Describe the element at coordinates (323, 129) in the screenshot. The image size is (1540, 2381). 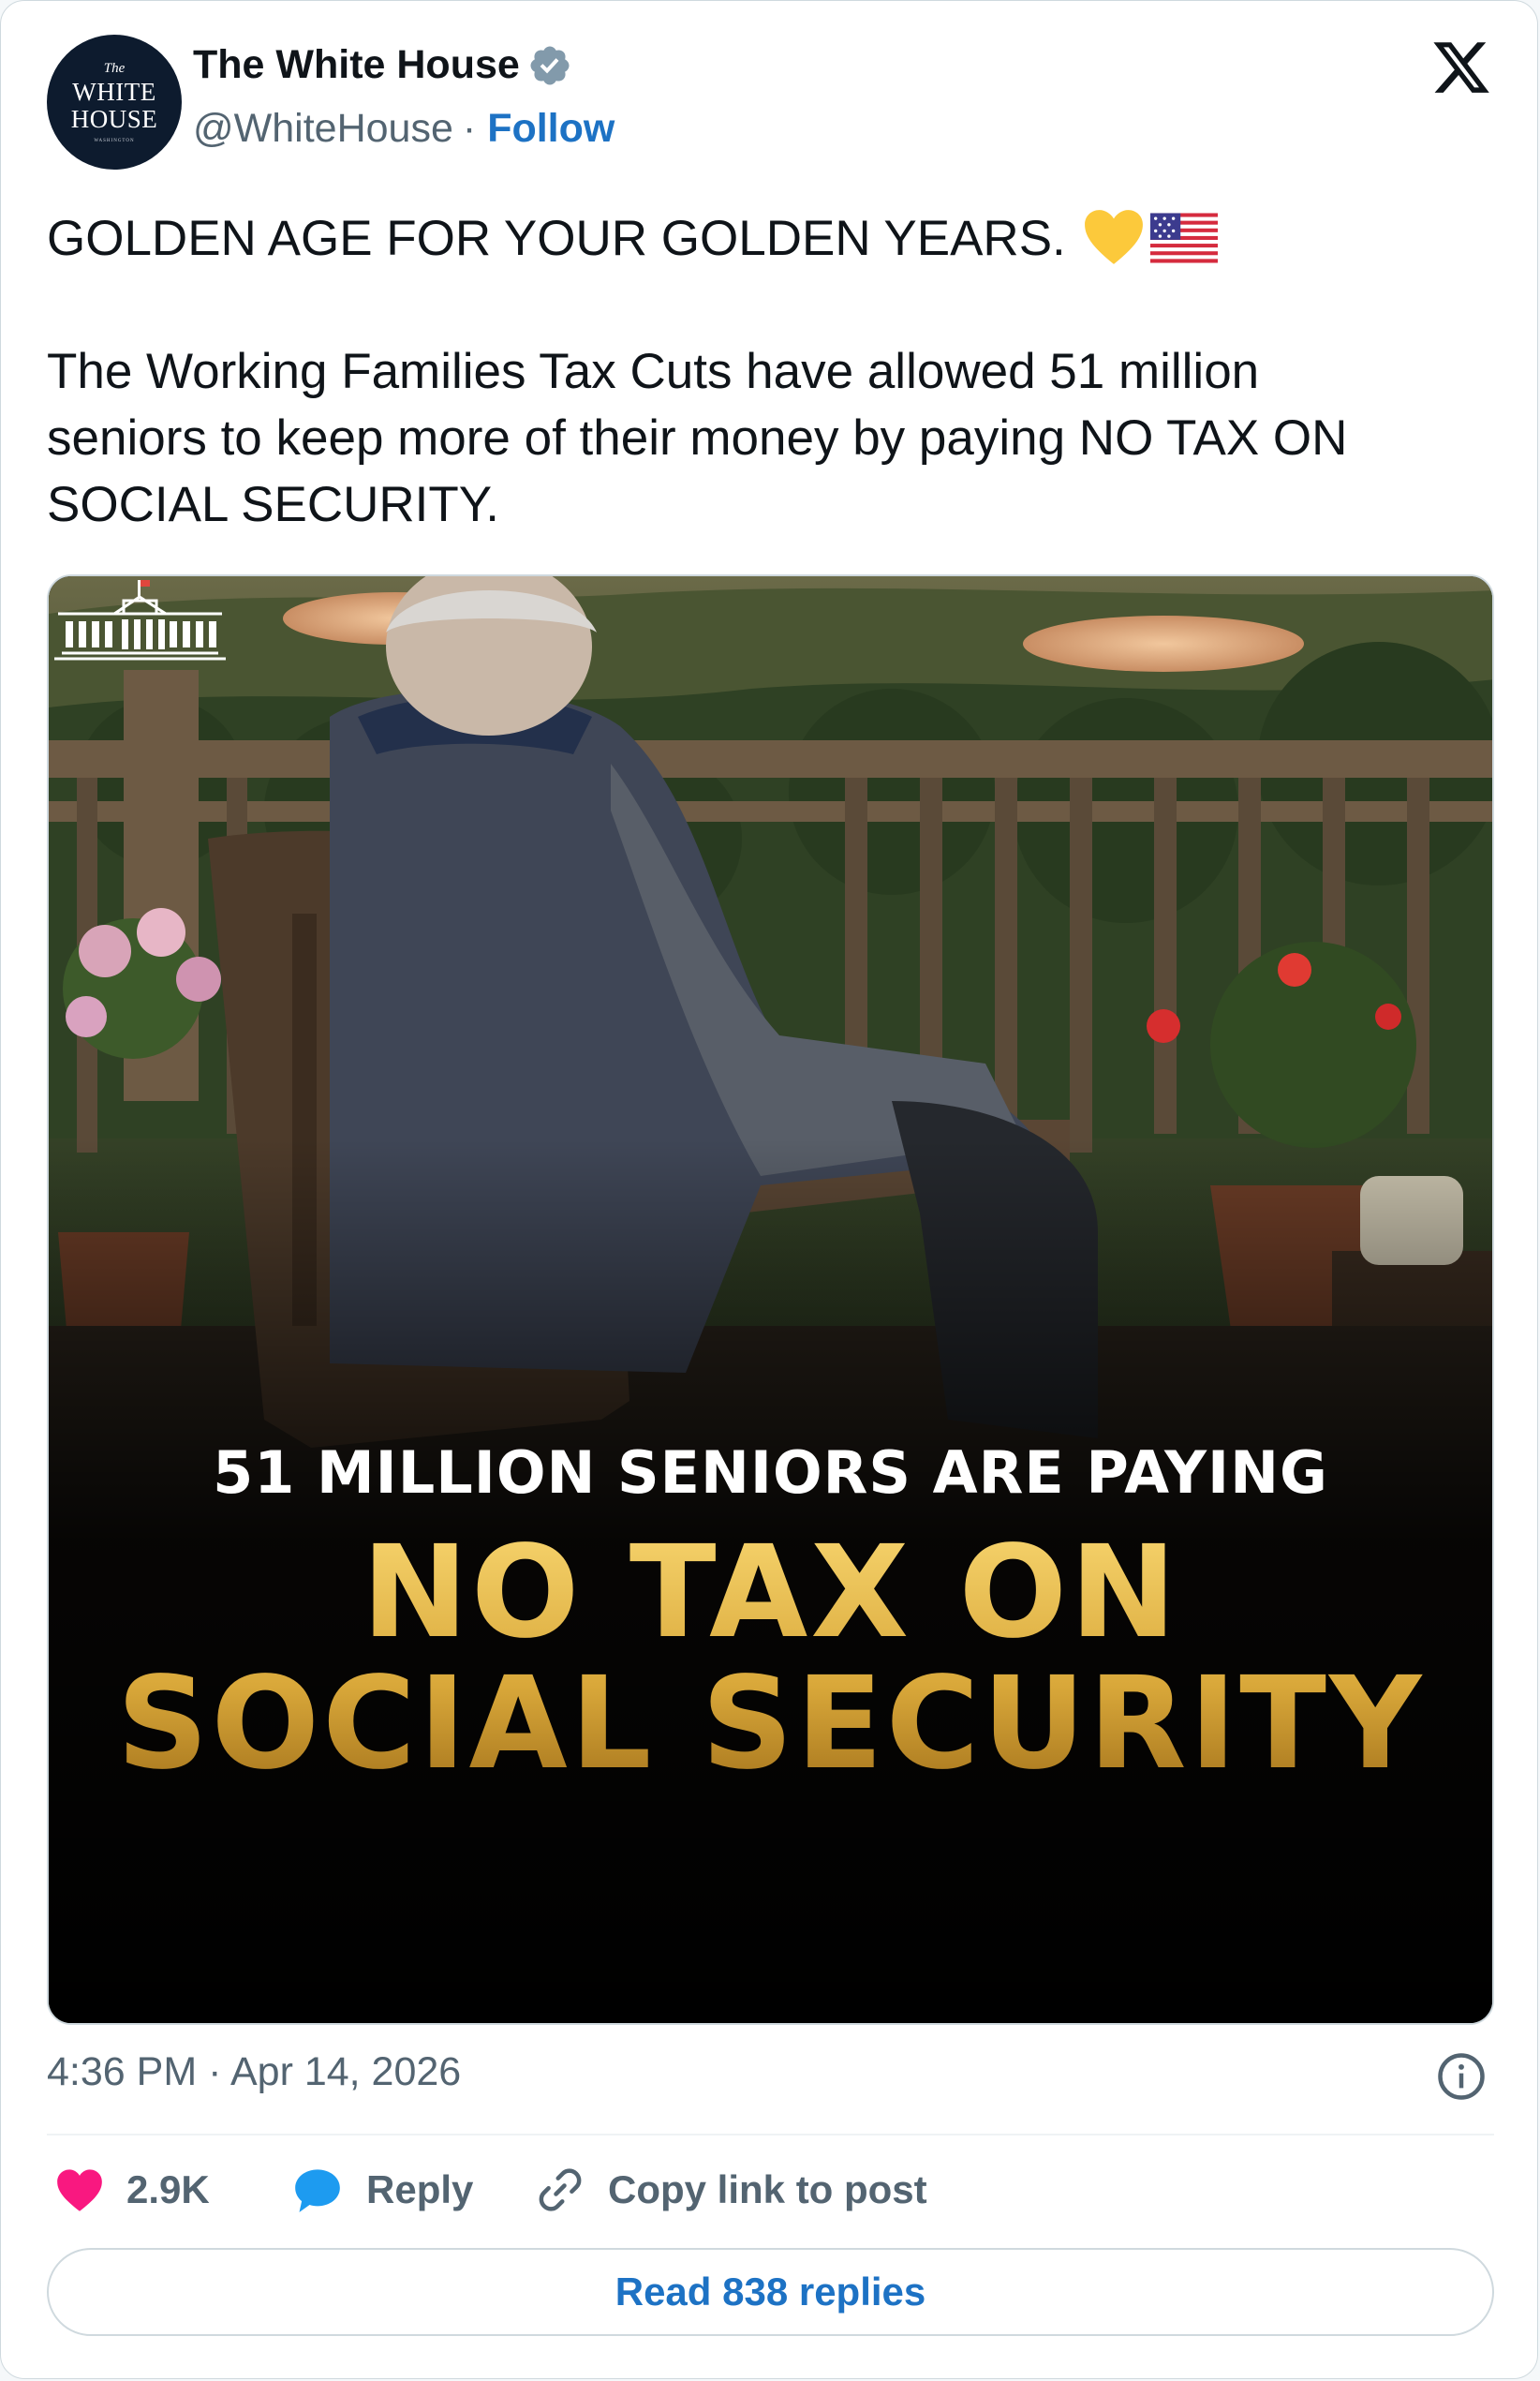
I see `author-handle: @WhiteHouse` at that location.